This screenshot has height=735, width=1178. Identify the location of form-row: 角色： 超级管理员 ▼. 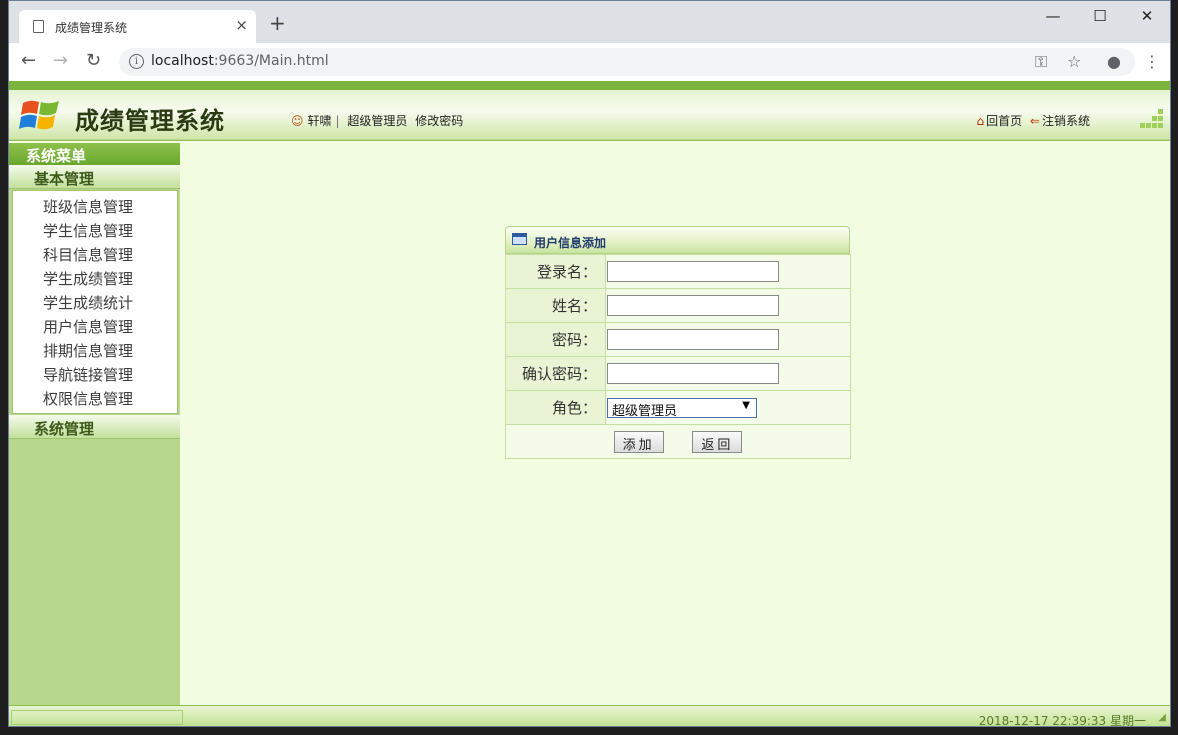
(678, 407).